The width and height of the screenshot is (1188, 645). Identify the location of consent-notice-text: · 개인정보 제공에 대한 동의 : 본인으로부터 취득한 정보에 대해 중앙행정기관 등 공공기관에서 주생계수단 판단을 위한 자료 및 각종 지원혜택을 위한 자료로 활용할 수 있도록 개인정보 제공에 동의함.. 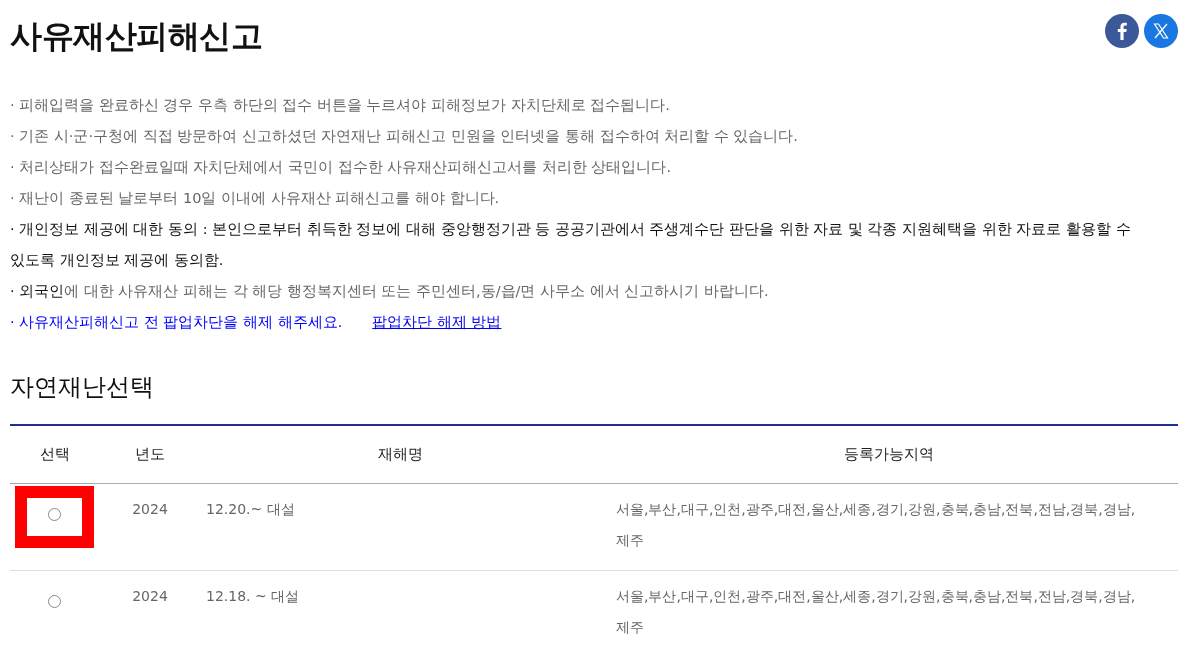
(571, 245).